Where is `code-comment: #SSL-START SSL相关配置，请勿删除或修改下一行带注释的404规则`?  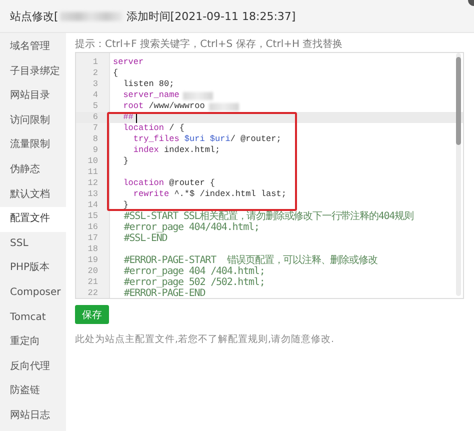 code-comment: #SSL-START SSL相关配置，请勿删除或修改下一行带注释的404规则 is located at coordinates (268, 216).